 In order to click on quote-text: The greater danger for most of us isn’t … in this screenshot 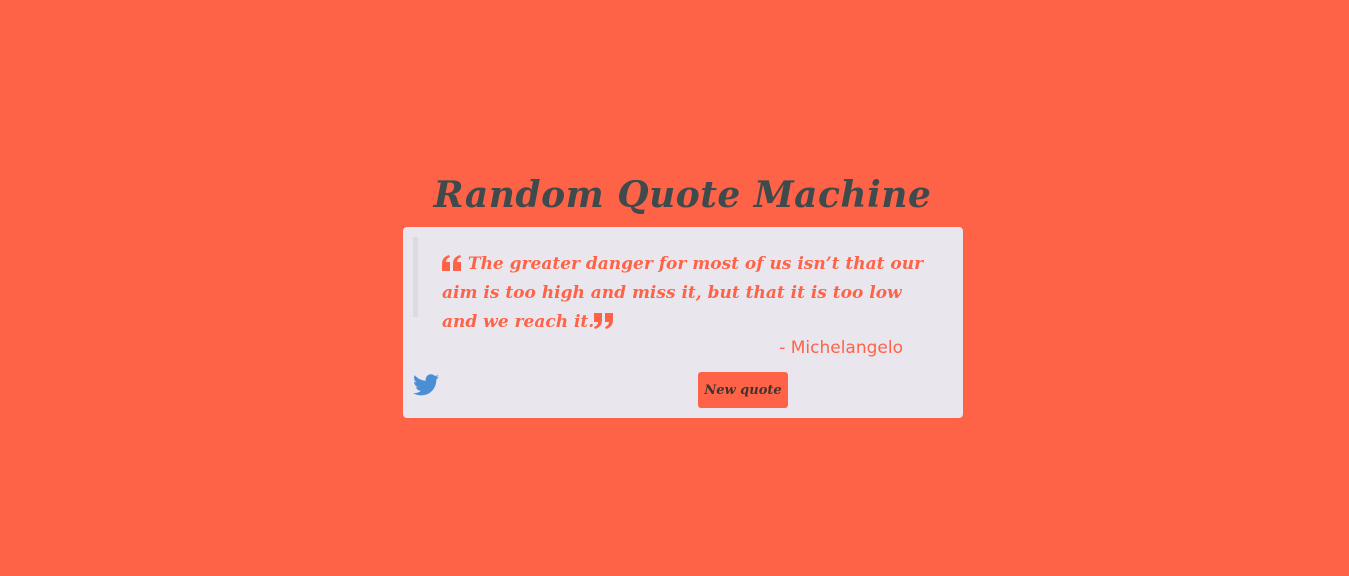, I will do `click(683, 293)`.